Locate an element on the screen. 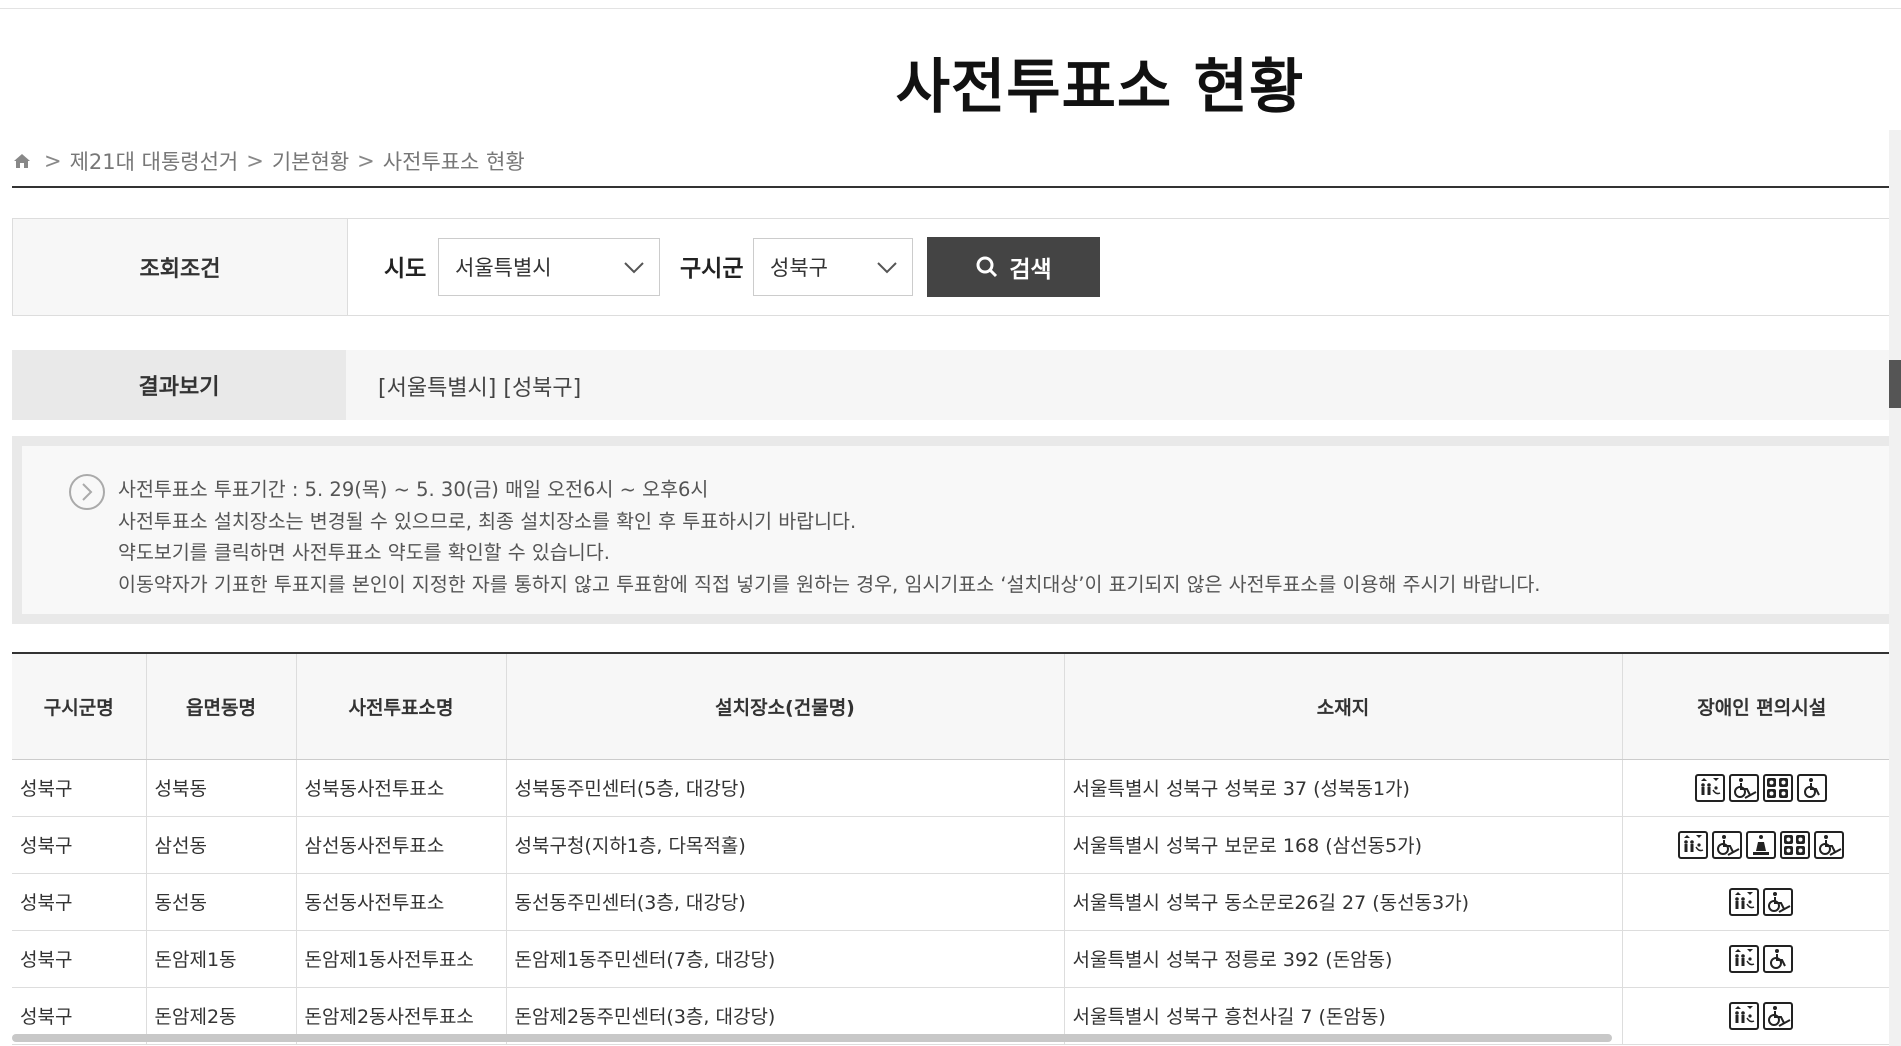 The image size is (1901, 1046). result-bar: 결과보기 [서울특별시] [성북구] is located at coordinates (956, 385).